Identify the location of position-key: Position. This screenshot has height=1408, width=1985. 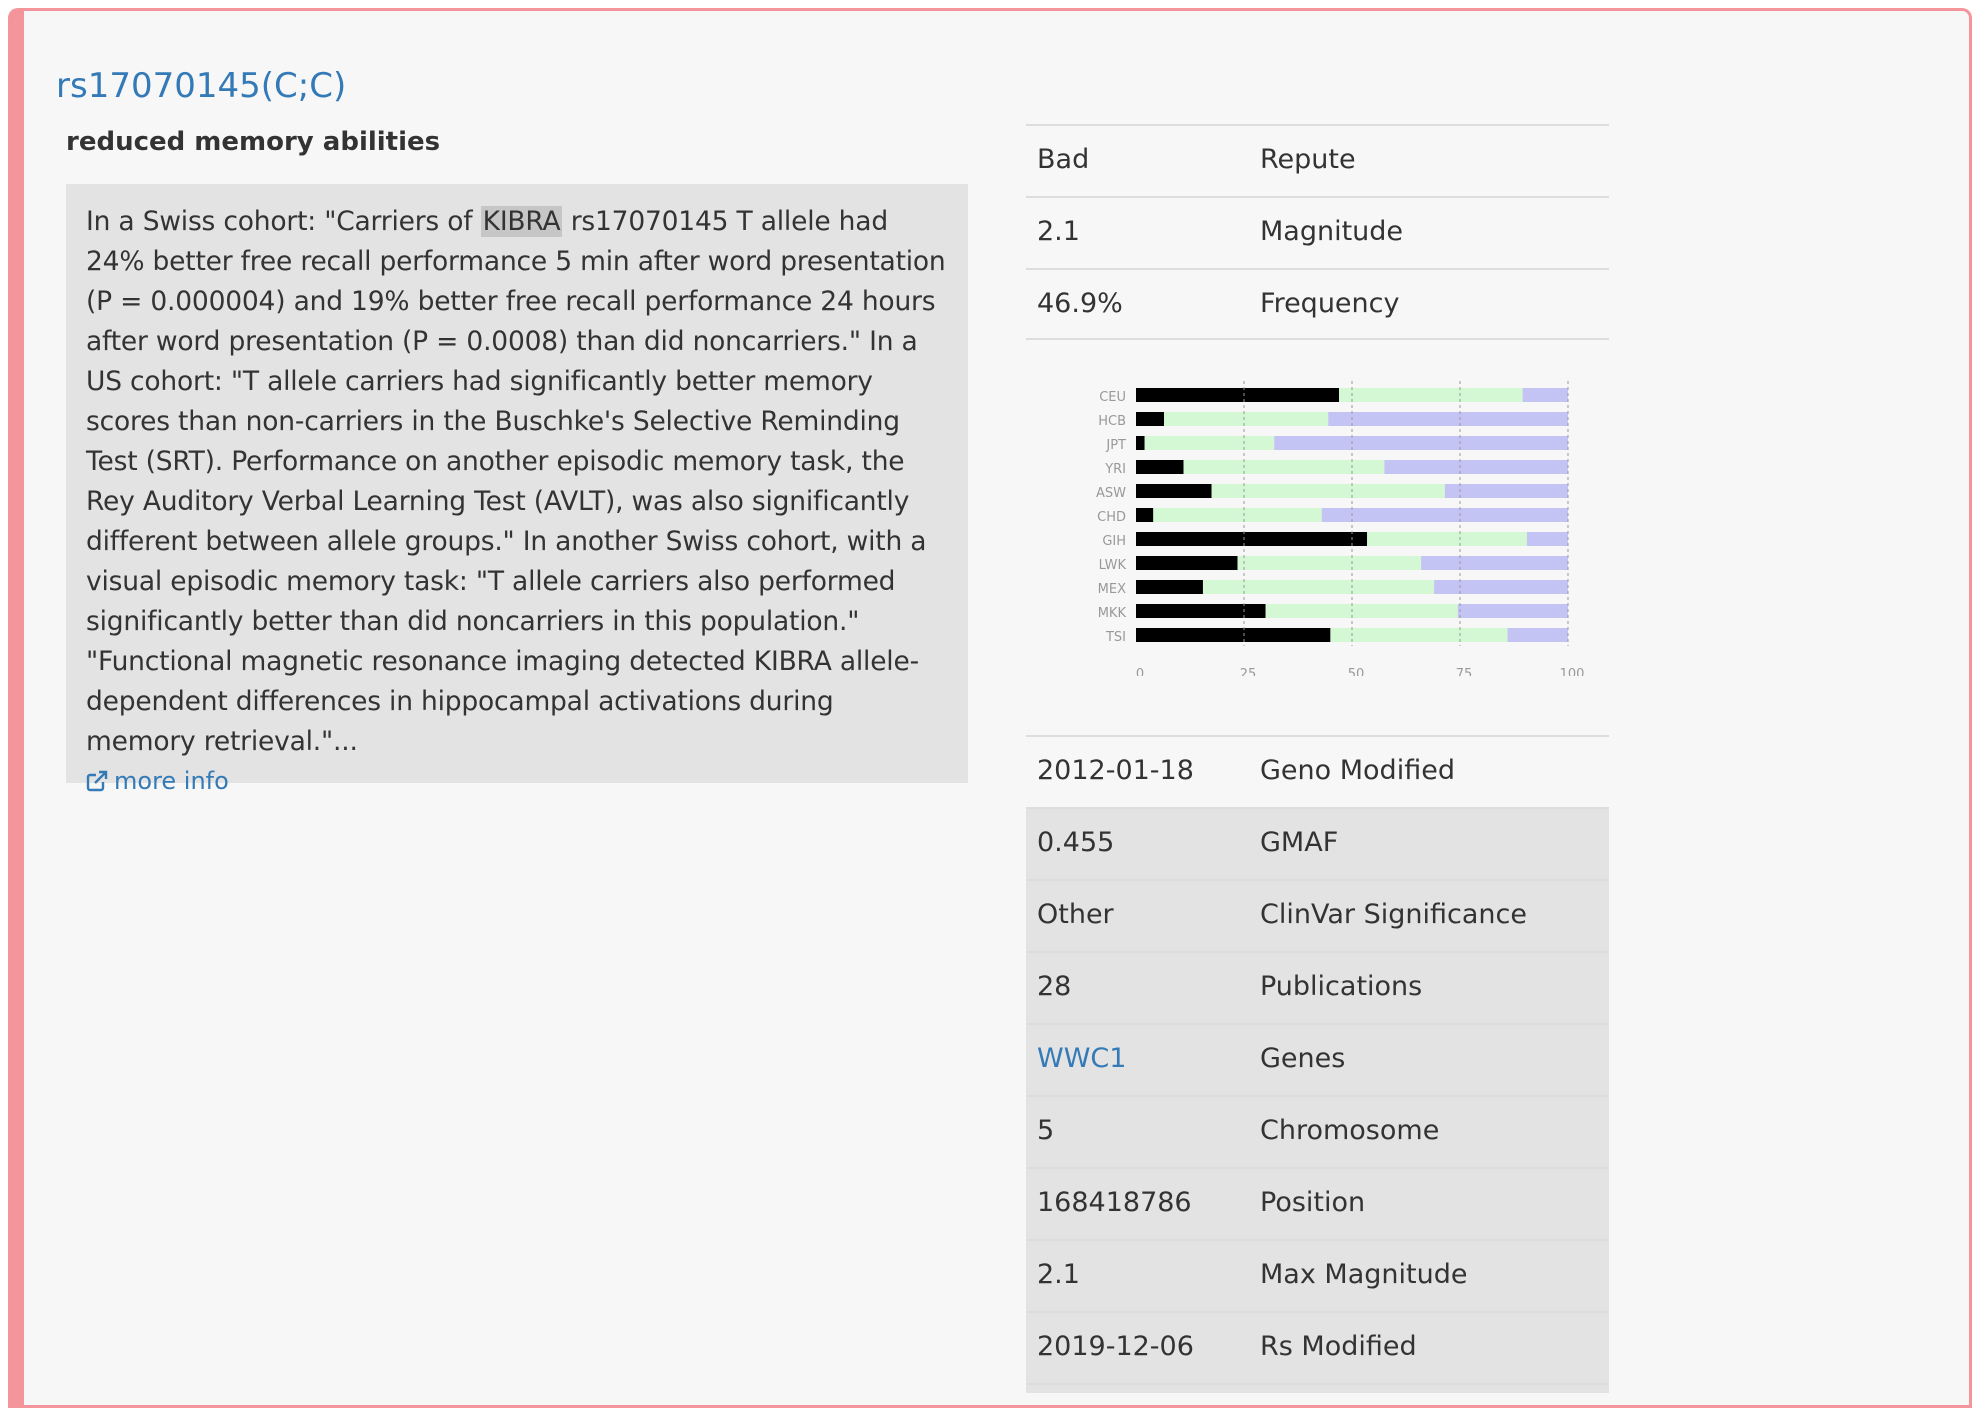
(1313, 1202).